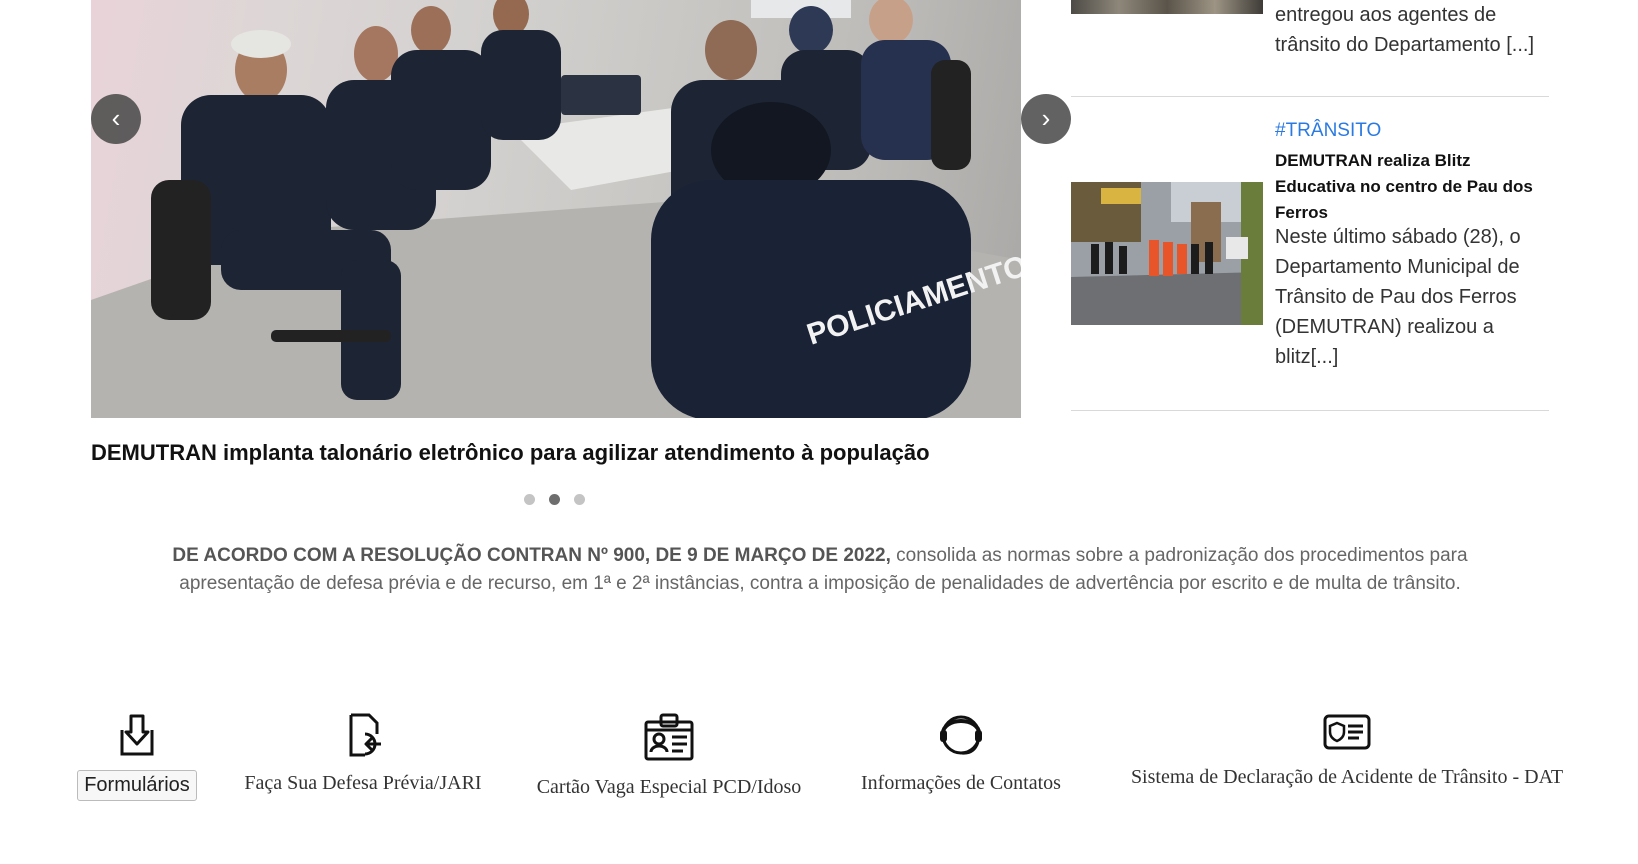 The width and height of the screenshot is (1638, 864). Describe the element at coordinates (365, 735) in the screenshot. I see `document-return-icon` at that location.